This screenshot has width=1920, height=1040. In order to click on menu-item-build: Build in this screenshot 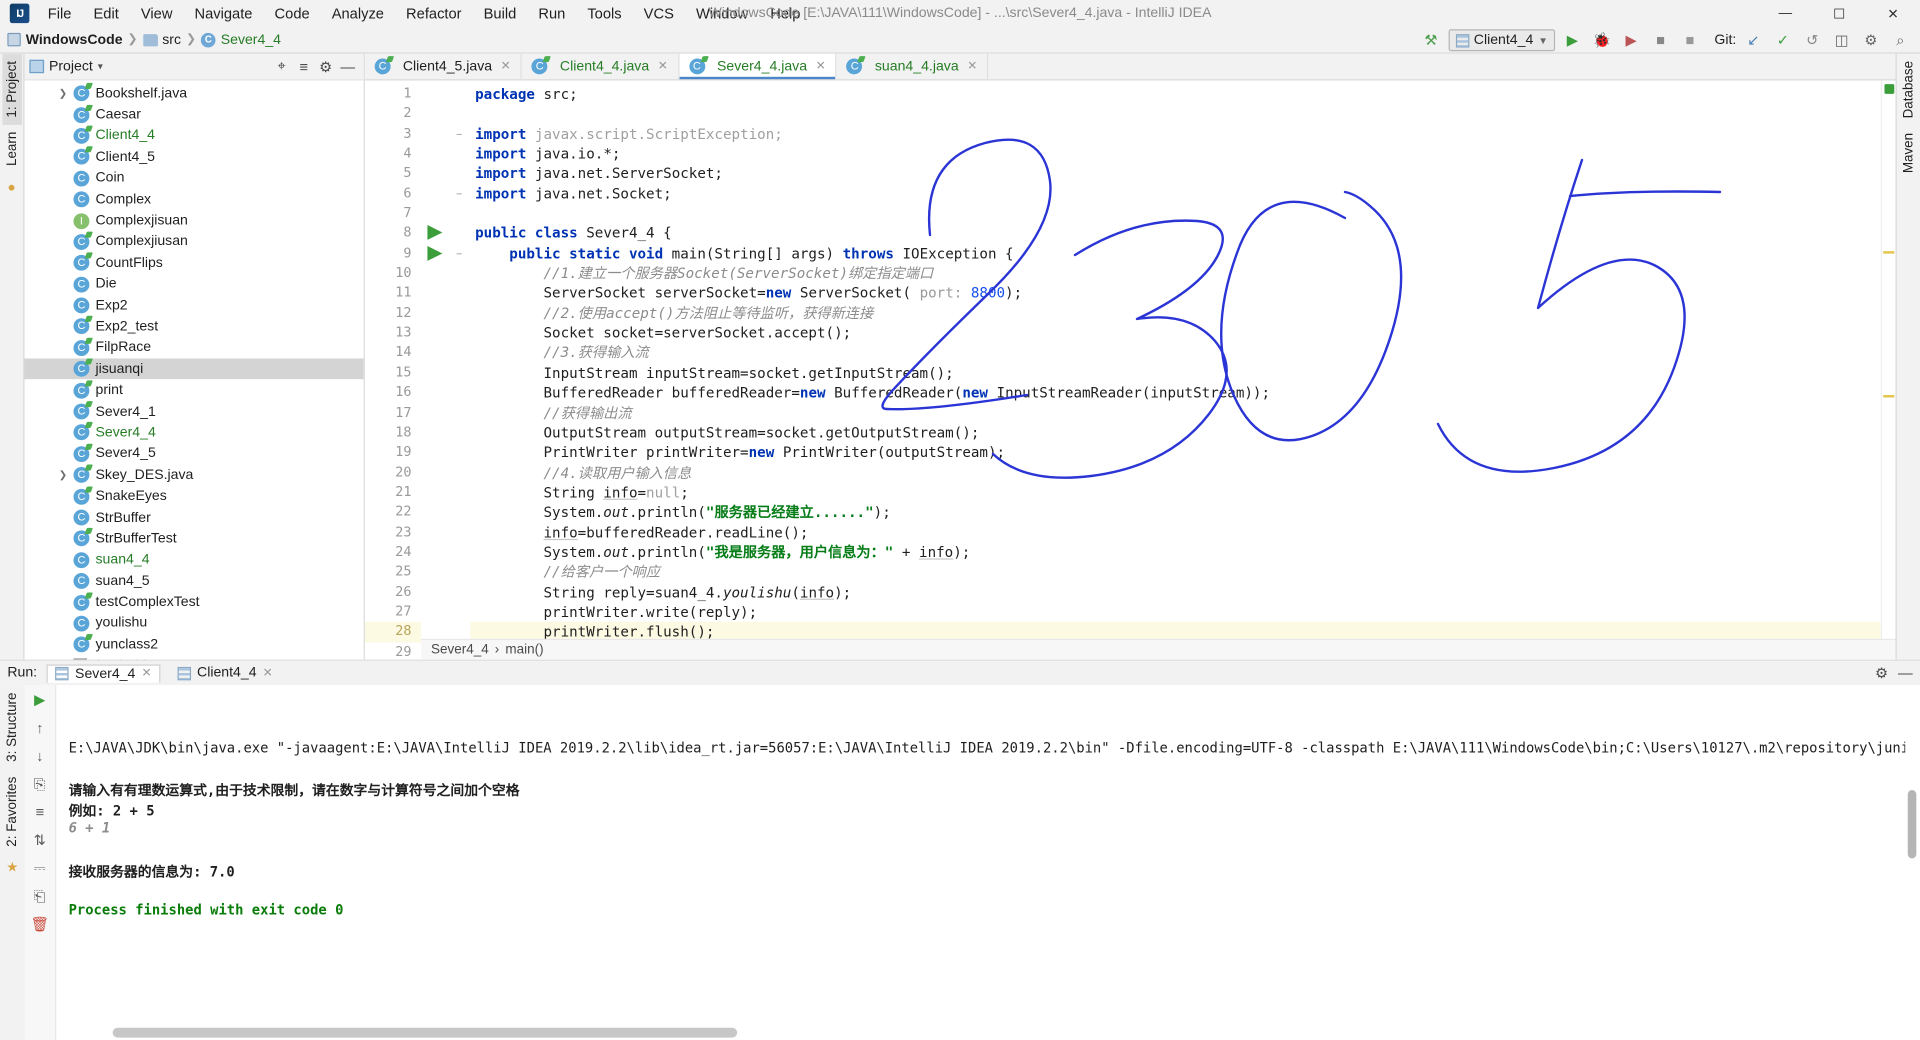, I will do `click(500, 13)`.